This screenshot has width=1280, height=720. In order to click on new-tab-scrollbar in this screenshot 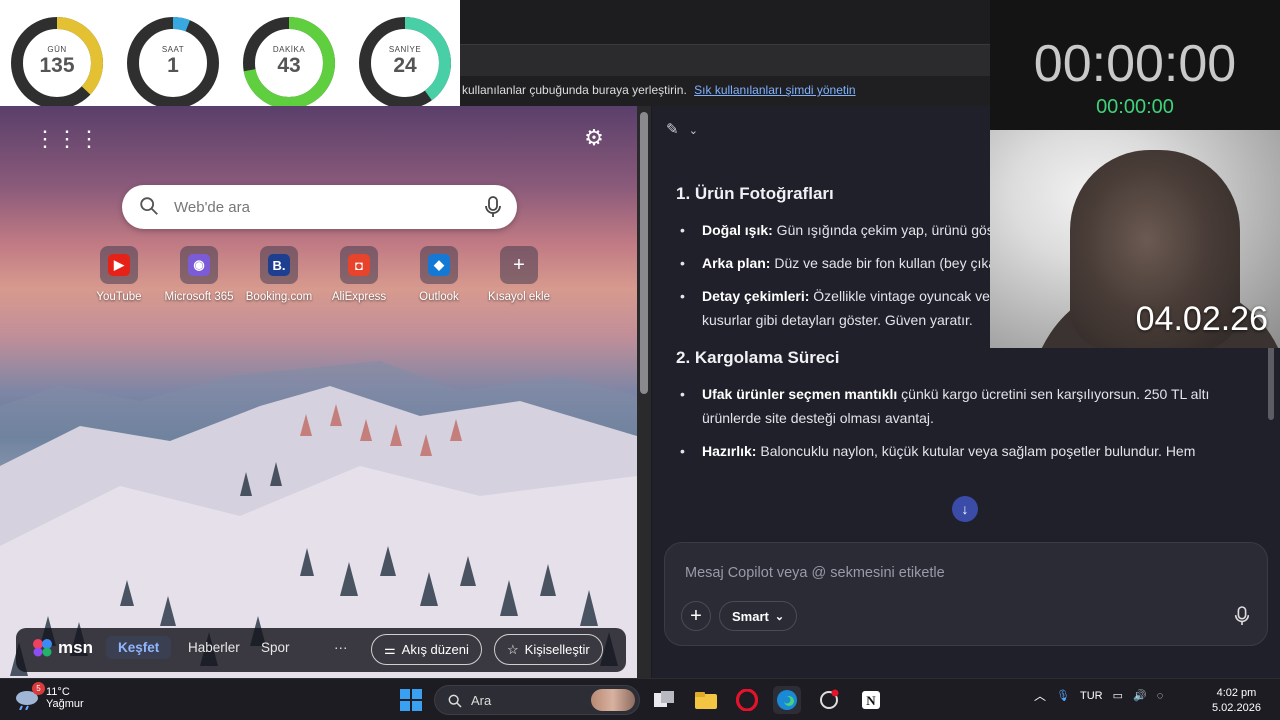, I will do `click(644, 392)`.